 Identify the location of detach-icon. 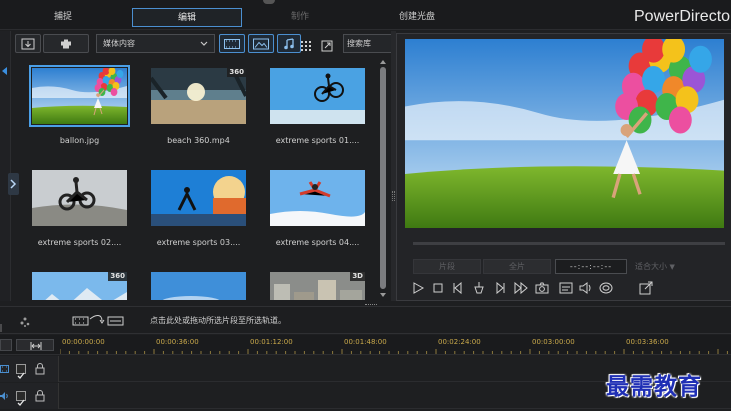
(327, 46).